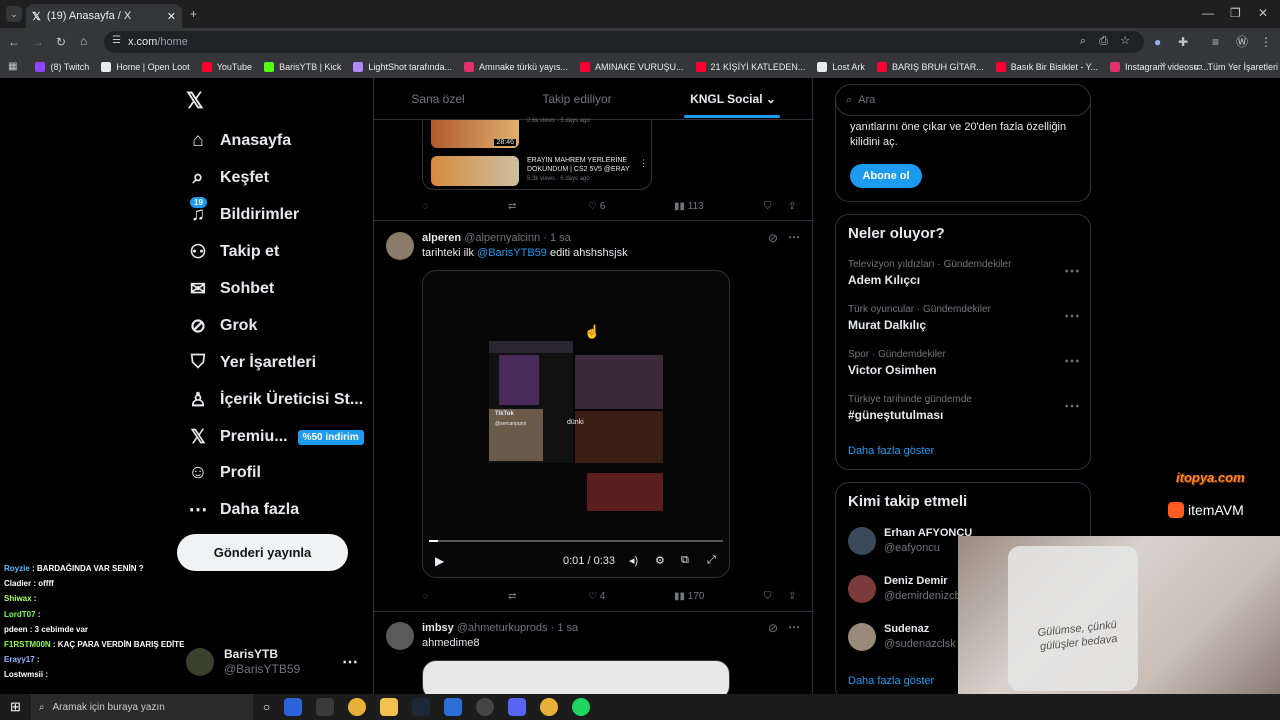 The height and width of the screenshot is (720, 1280). I want to click on author-handle: @alpernyalcinn, so click(502, 238).